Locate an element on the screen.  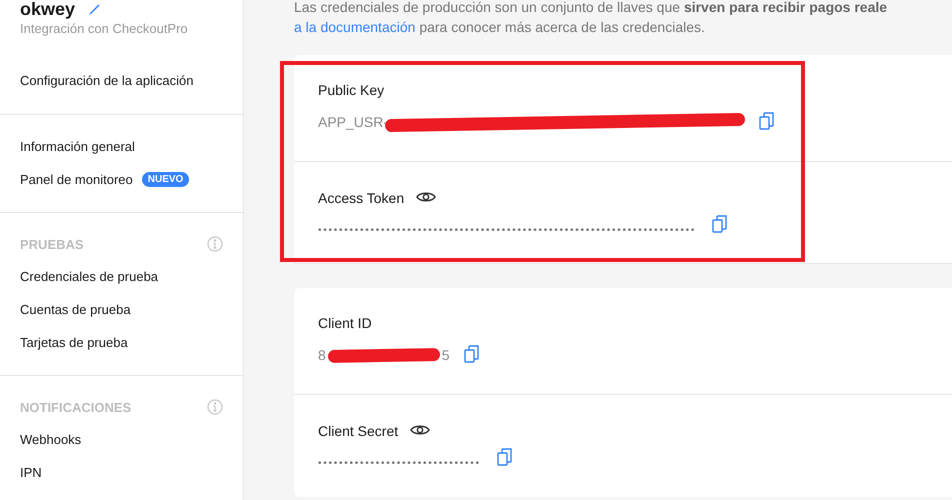
key-value: APP_USR- is located at coordinates (353, 122).